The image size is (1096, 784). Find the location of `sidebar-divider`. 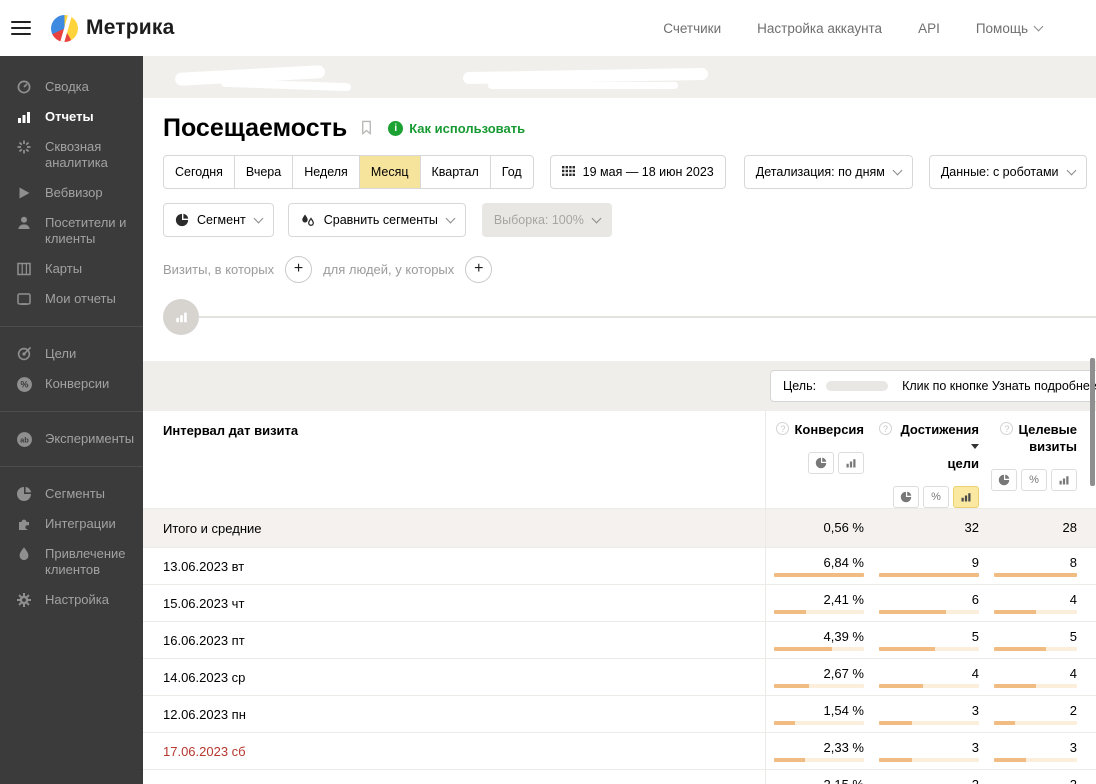

sidebar-divider is located at coordinates (71, 411).